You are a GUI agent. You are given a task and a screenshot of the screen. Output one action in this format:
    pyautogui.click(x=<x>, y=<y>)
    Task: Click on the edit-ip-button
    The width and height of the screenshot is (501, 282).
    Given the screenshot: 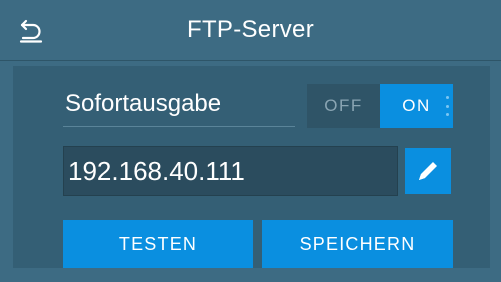 What is the action you would take?
    pyautogui.click(x=428, y=171)
    